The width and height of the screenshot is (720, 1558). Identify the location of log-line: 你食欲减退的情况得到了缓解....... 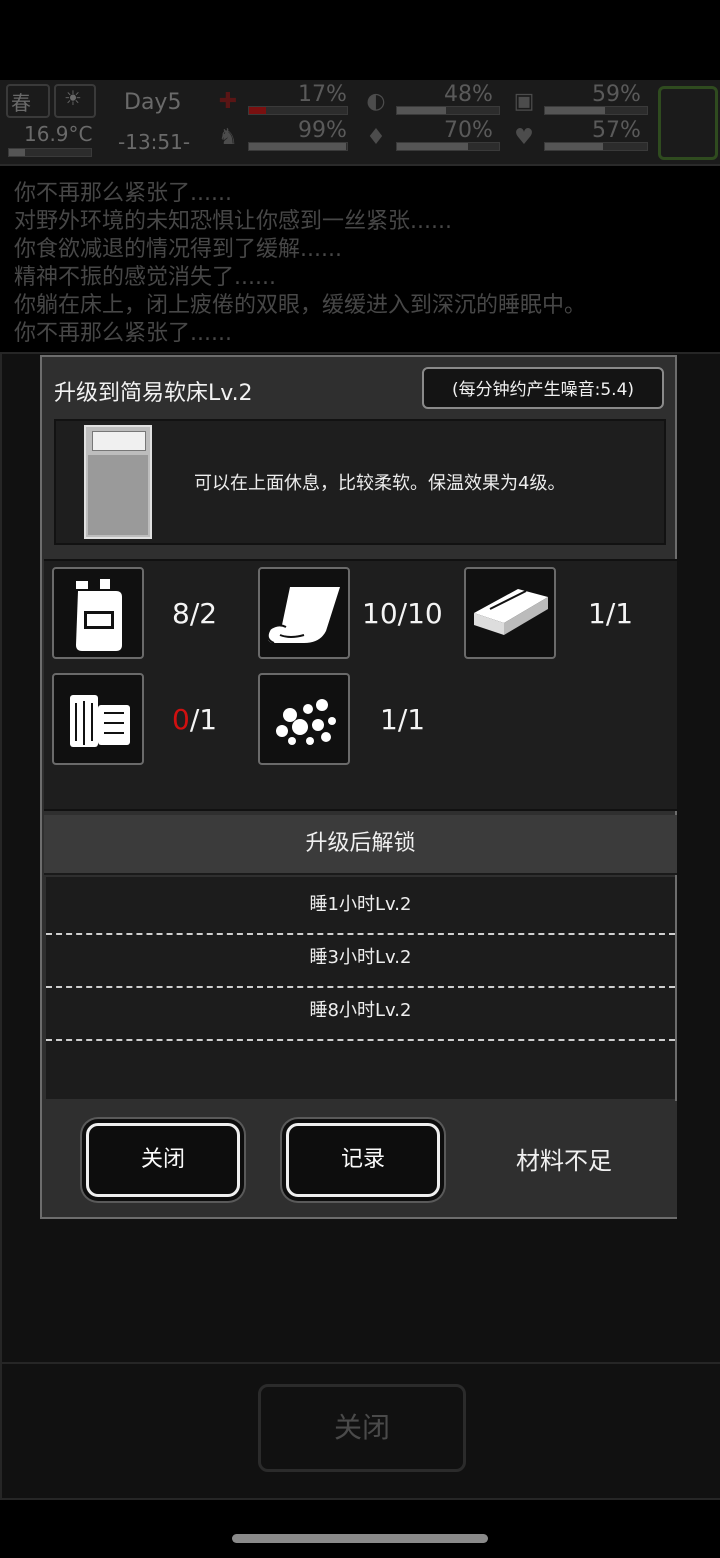
(178, 249).